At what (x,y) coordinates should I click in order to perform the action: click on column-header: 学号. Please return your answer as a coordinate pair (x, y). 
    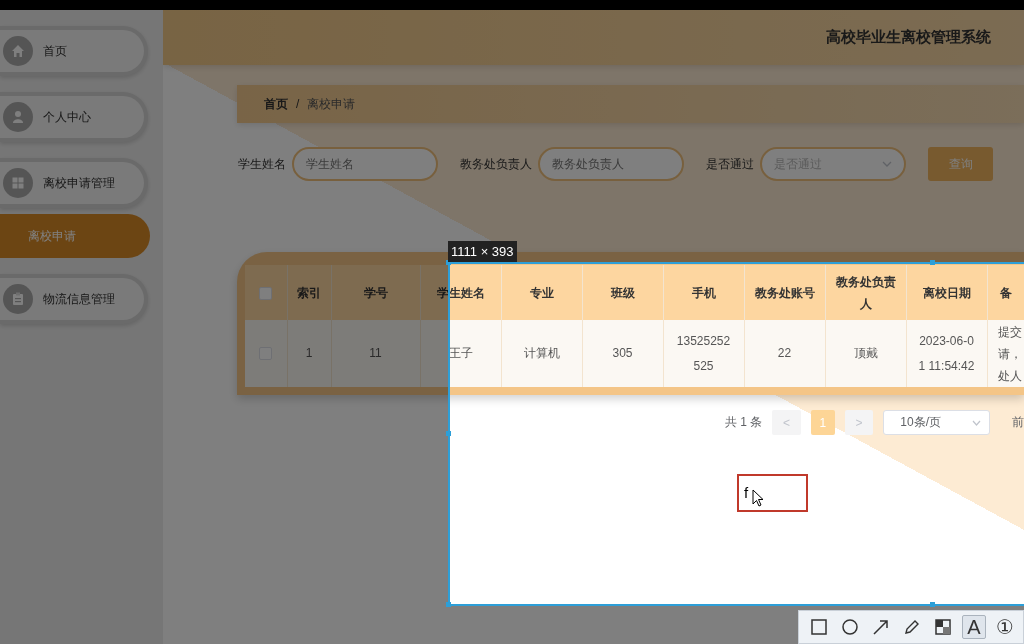
    Looking at the image, I should click on (375, 292).